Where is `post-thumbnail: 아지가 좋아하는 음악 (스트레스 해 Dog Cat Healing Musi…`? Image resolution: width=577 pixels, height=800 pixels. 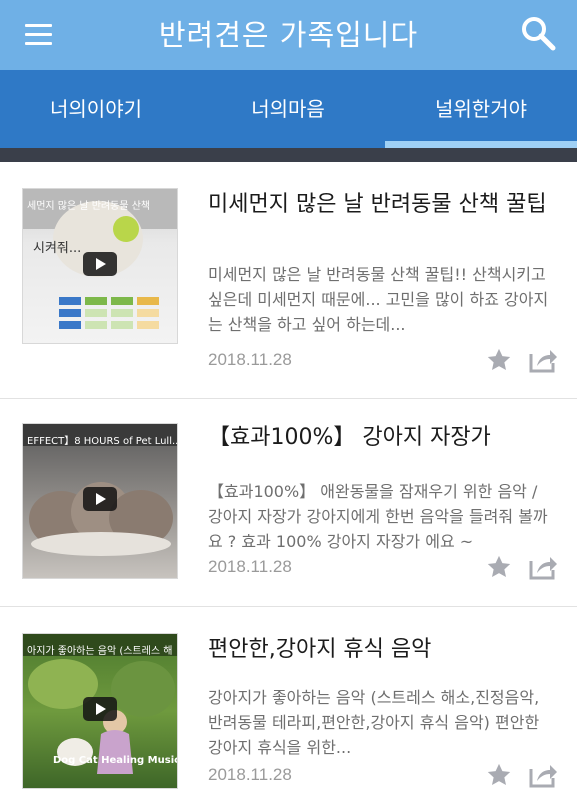
post-thumbnail: 아지가 좋아하는 음악 (스트레스 해 Dog Cat Healing Musi… is located at coordinates (100, 711).